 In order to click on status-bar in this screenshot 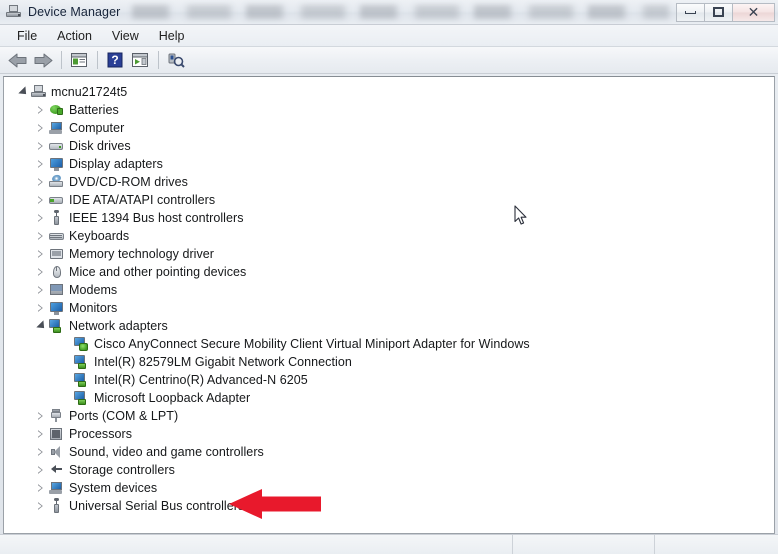, I will do `click(389, 544)`.